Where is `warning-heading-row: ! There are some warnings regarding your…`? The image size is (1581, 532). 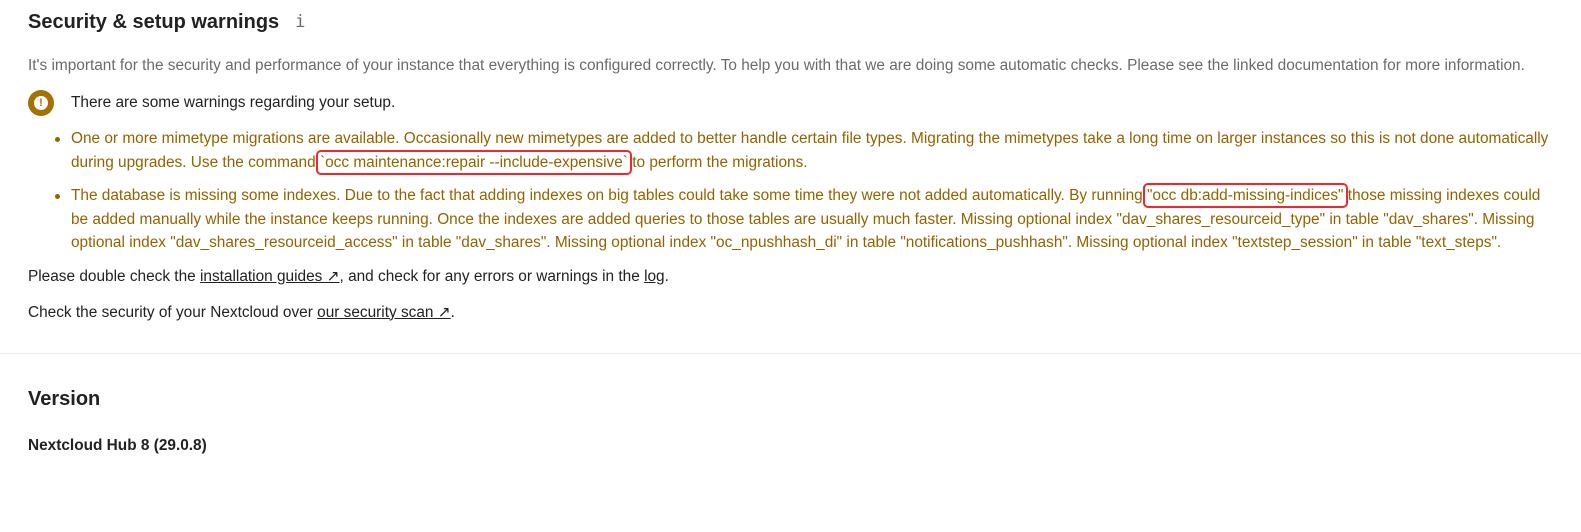 warning-heading-row: ! There are some warnings regarding your… is located at coordinates (790, 103).